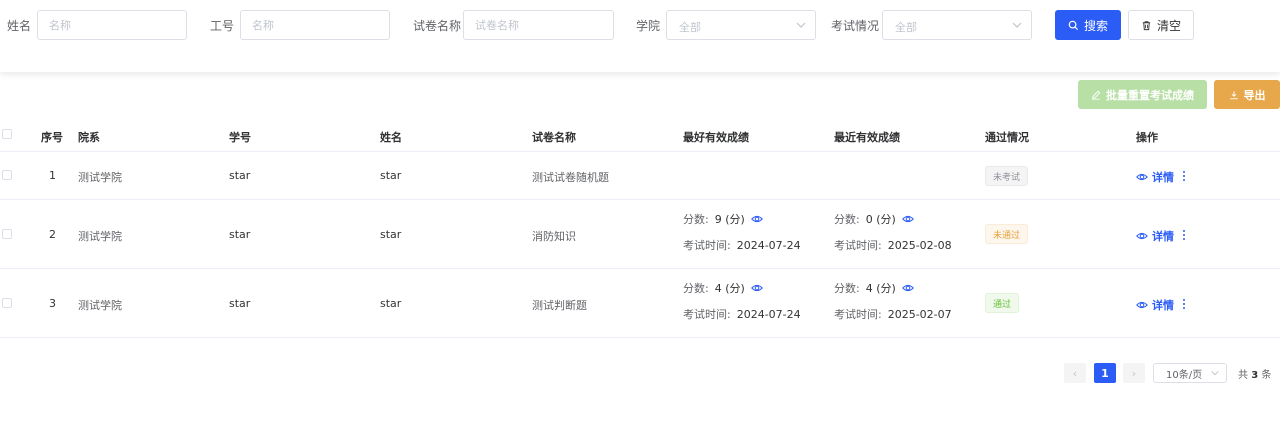 The height and width of the screenshot is (426, 1280). Describe the element at coordinates (1254, 373) in the screenshot. I see `total-count: 共 3 条` at that location.